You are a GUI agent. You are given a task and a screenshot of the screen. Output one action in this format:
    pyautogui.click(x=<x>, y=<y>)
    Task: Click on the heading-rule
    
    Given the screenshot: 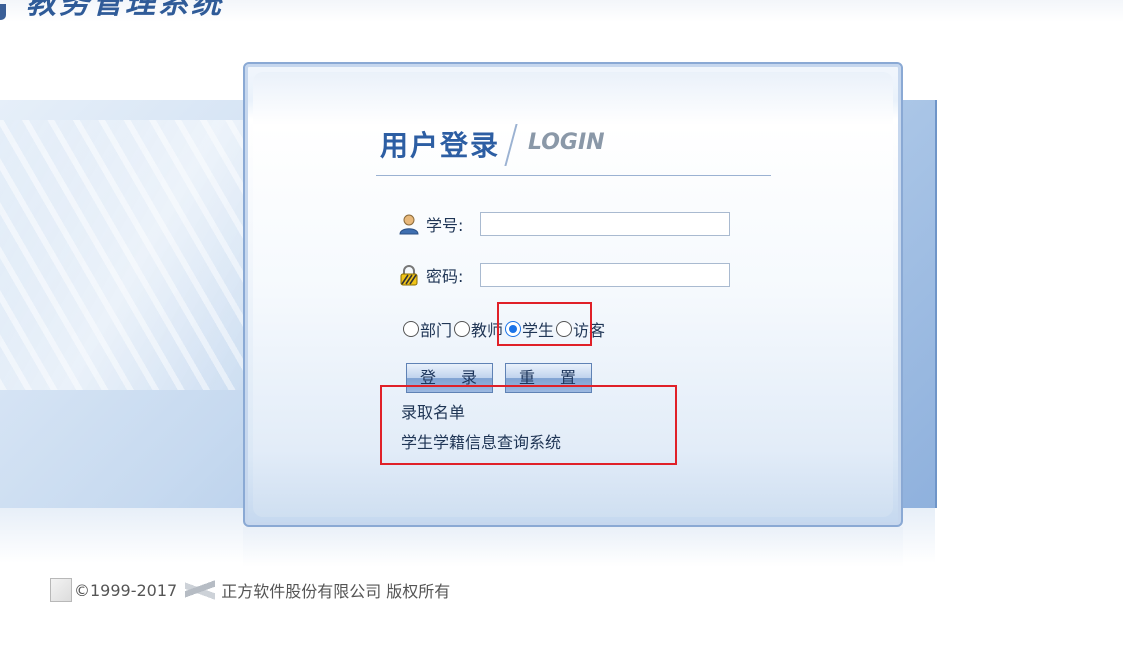 What is the action you would take?
    pyautogui.click(x=573, y=175)
    